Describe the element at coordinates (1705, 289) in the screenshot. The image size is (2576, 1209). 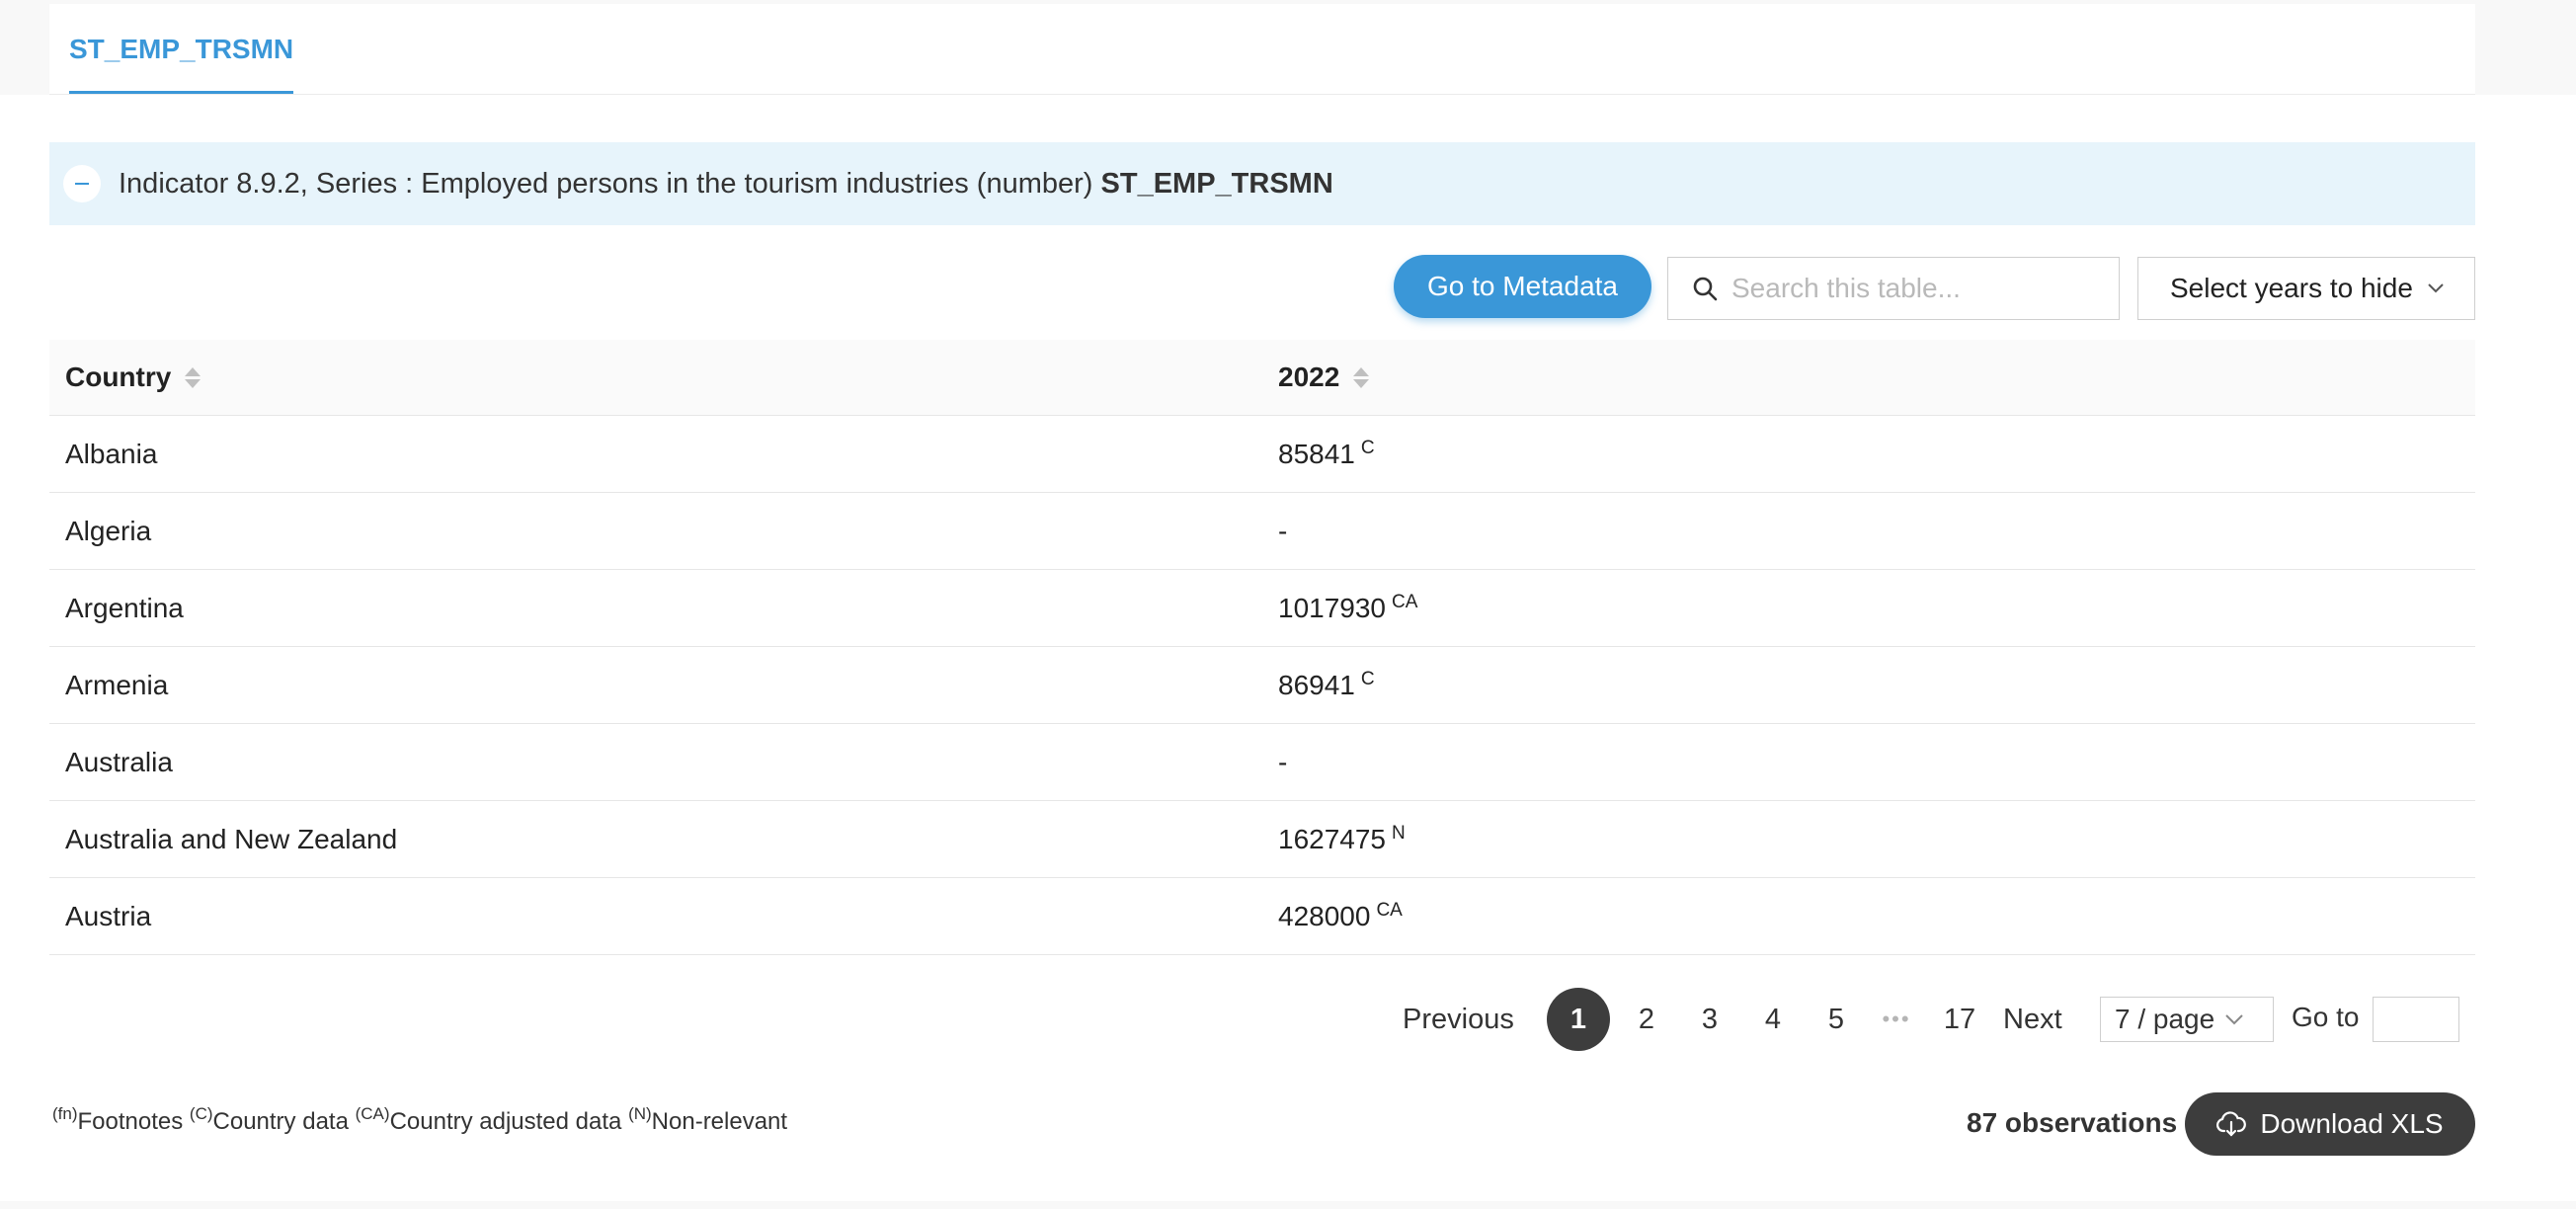
I see `search-icon` at that location.